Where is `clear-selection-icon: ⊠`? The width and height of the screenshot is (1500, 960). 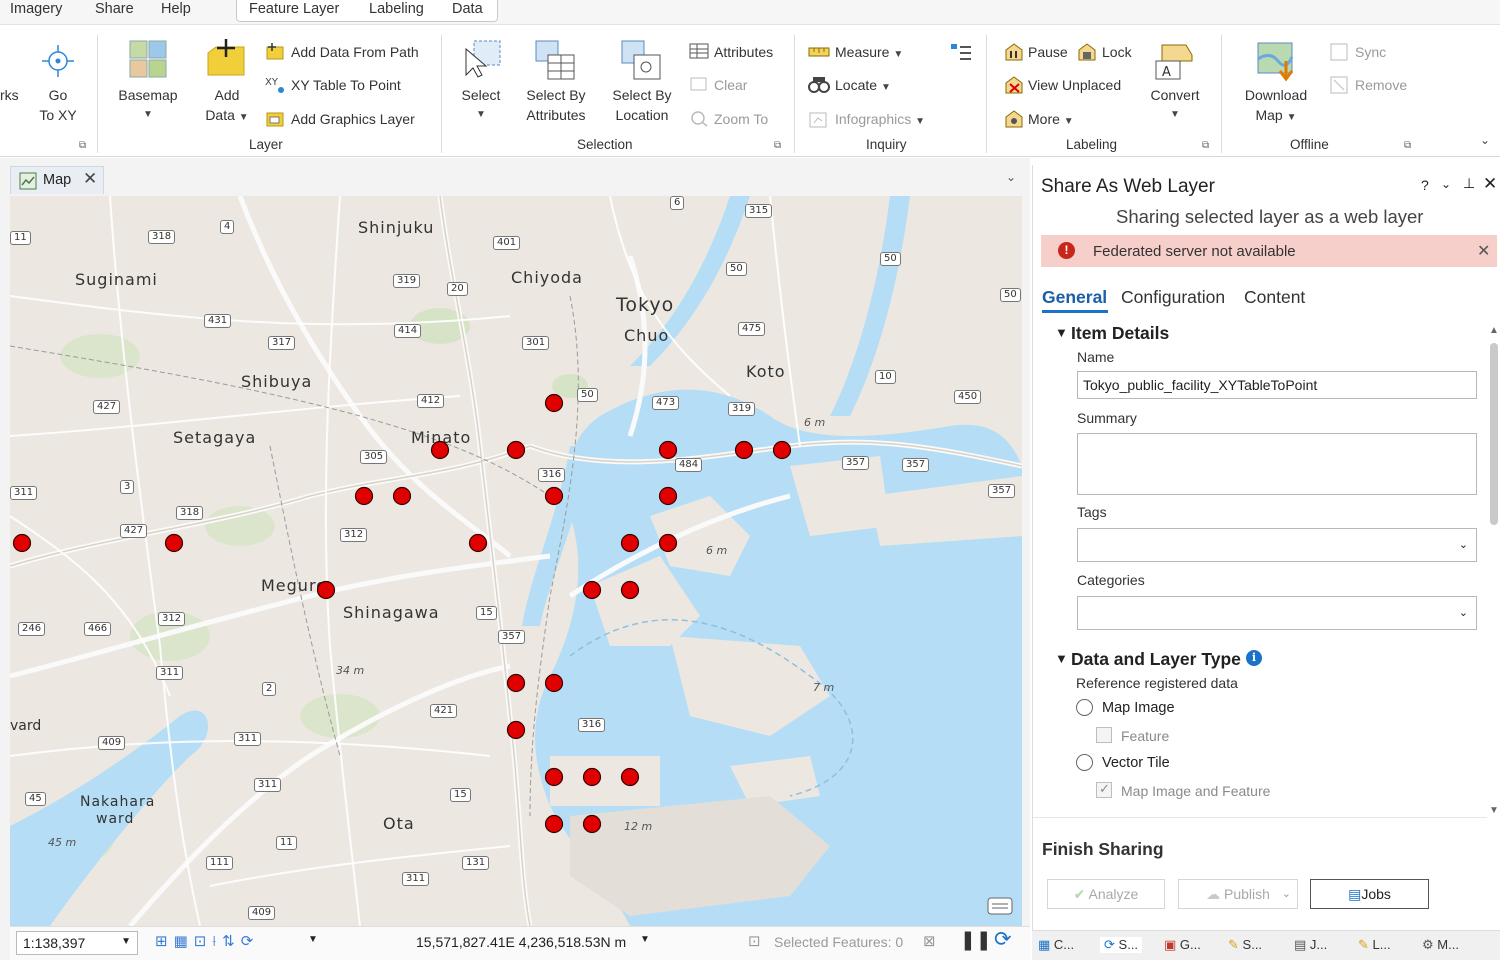 clear-selection-icon: ⊠ is located at coordinates (929, 941).